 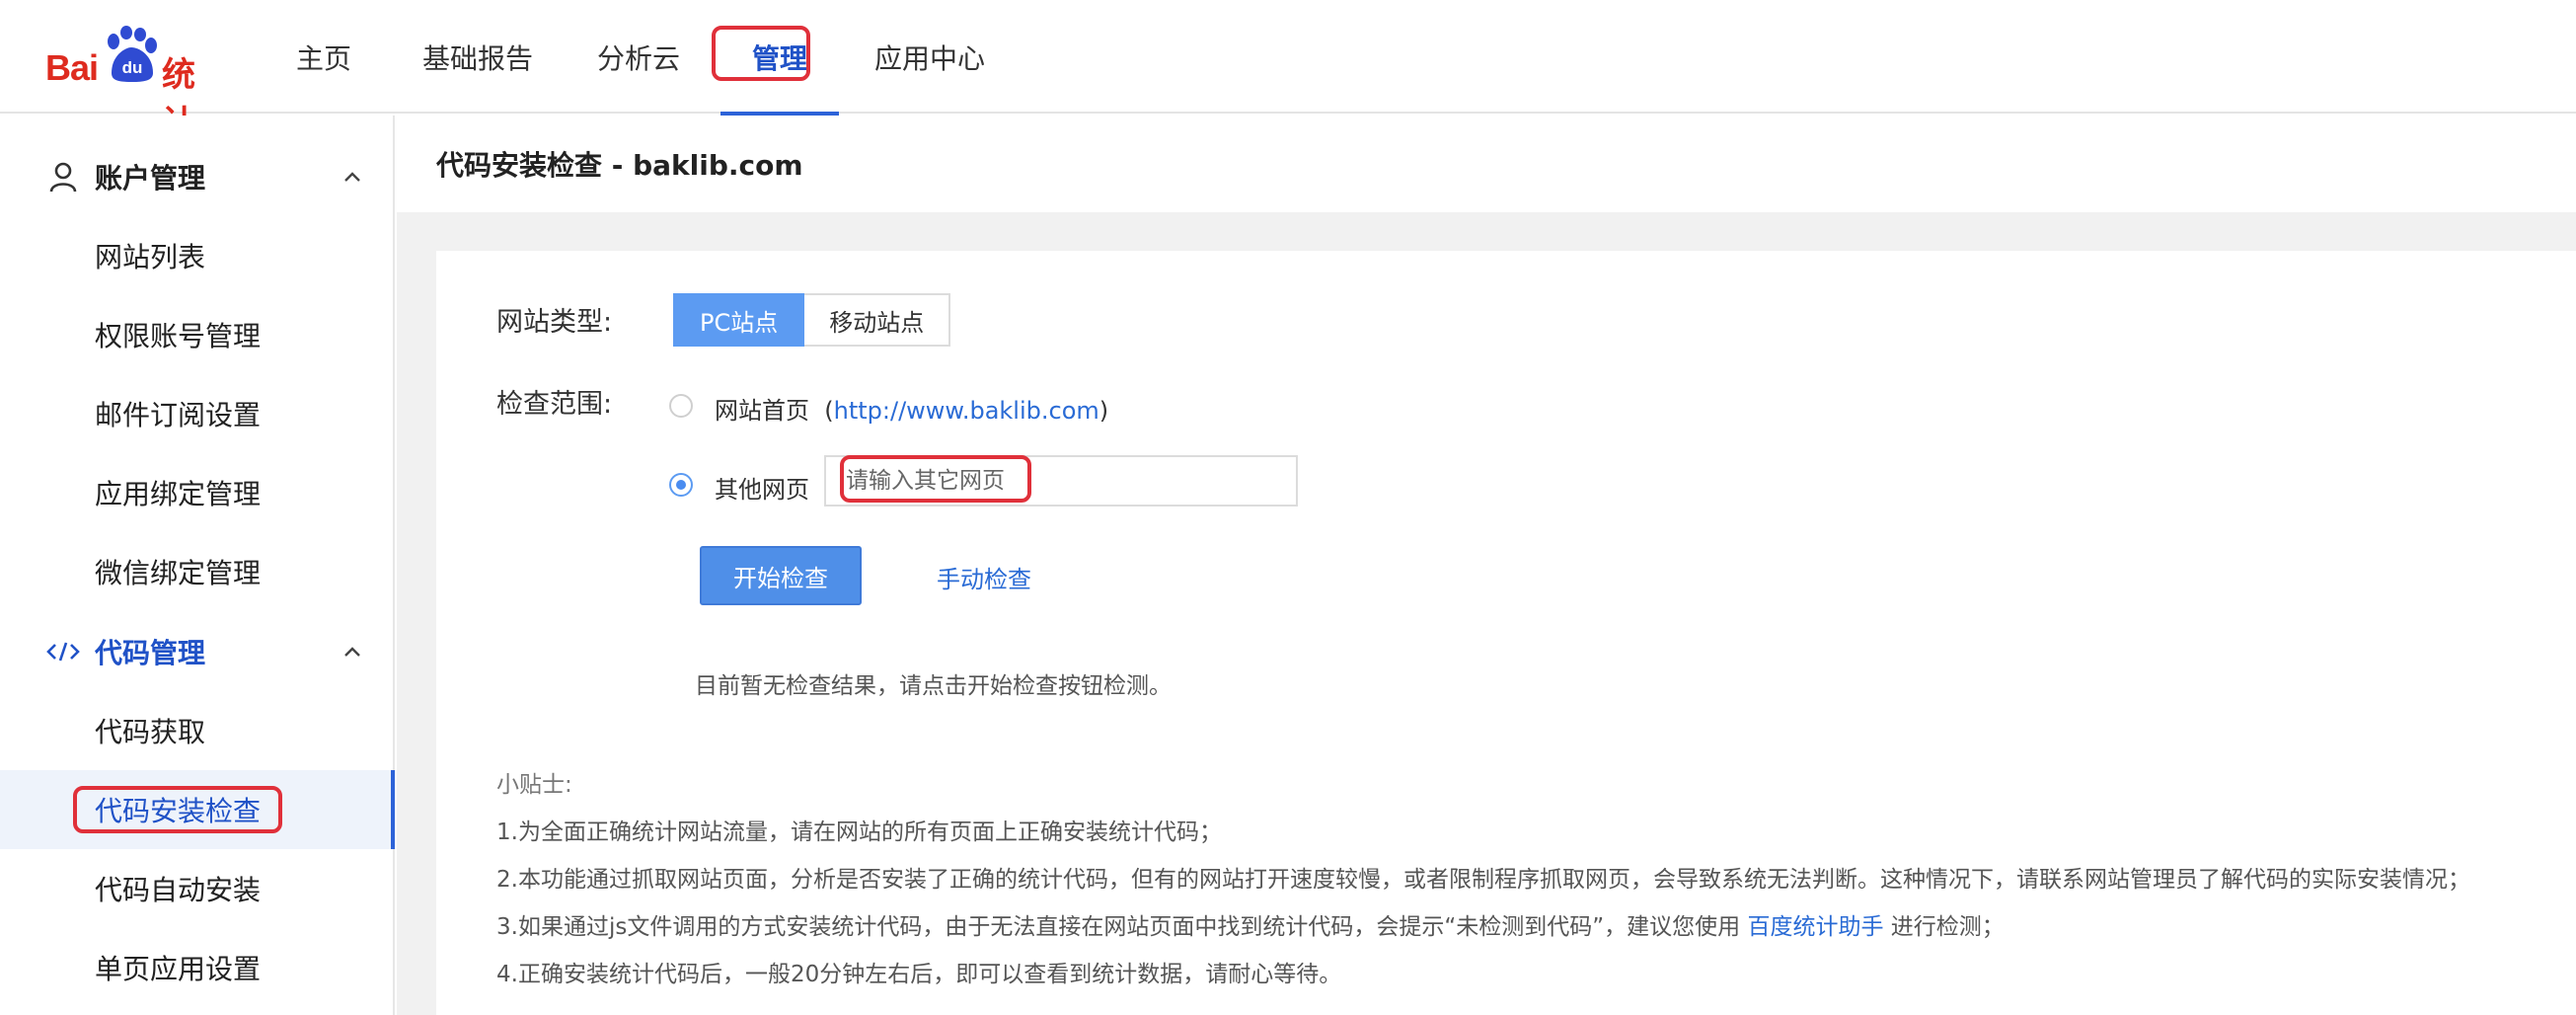 What do you see at coordinates (195, 571) in the screenshot?
I see `sidebar-item-wechat-binding: 微信绑定管理` at bounding box center [195, 571].